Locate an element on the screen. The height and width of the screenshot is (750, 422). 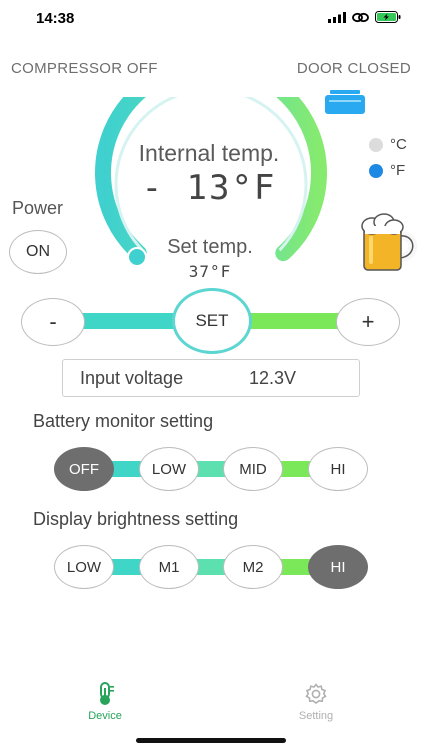
unit-option-label: °F is located at coordinates (398, 170).